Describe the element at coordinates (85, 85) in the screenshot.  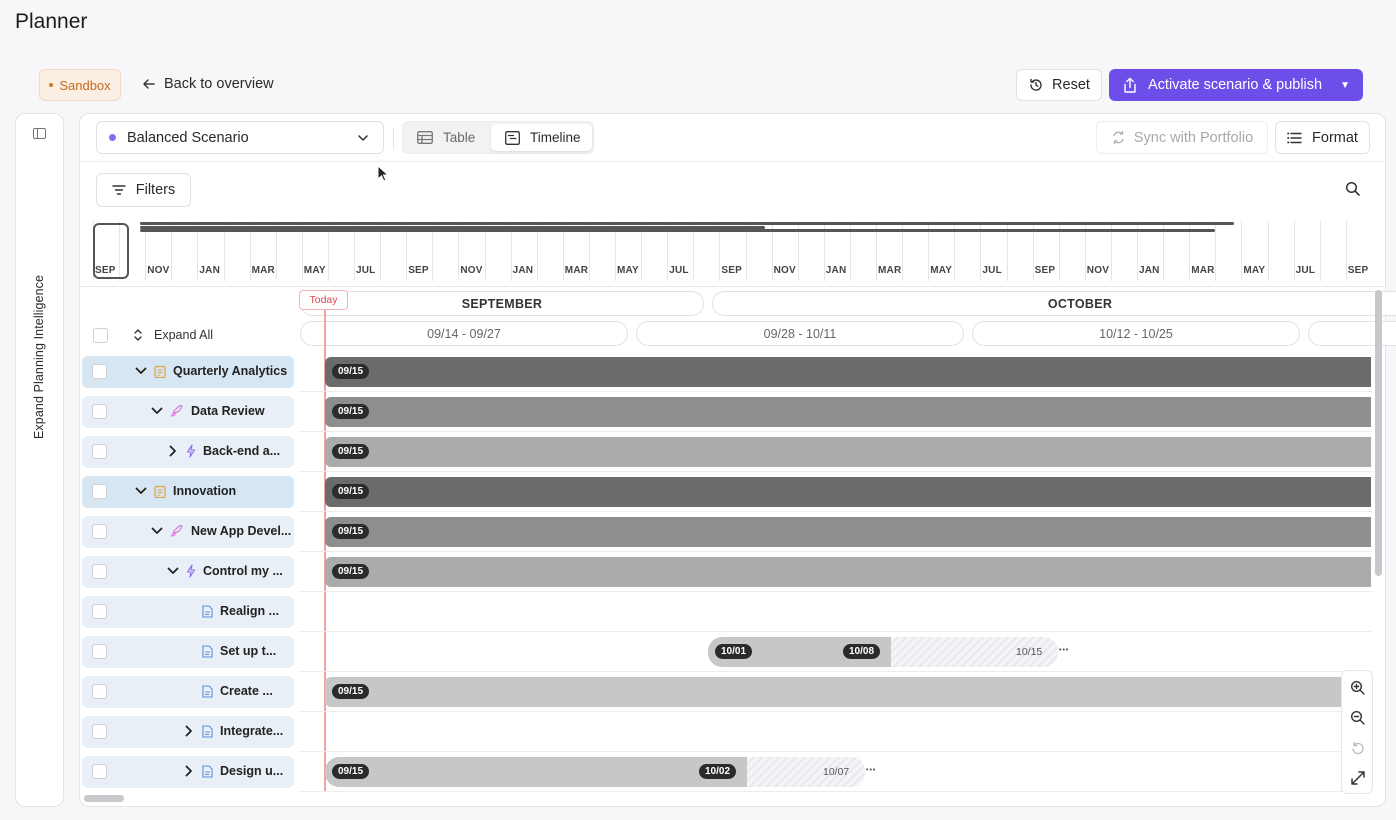
I see `sandbox-label: Sandbox` at that location.